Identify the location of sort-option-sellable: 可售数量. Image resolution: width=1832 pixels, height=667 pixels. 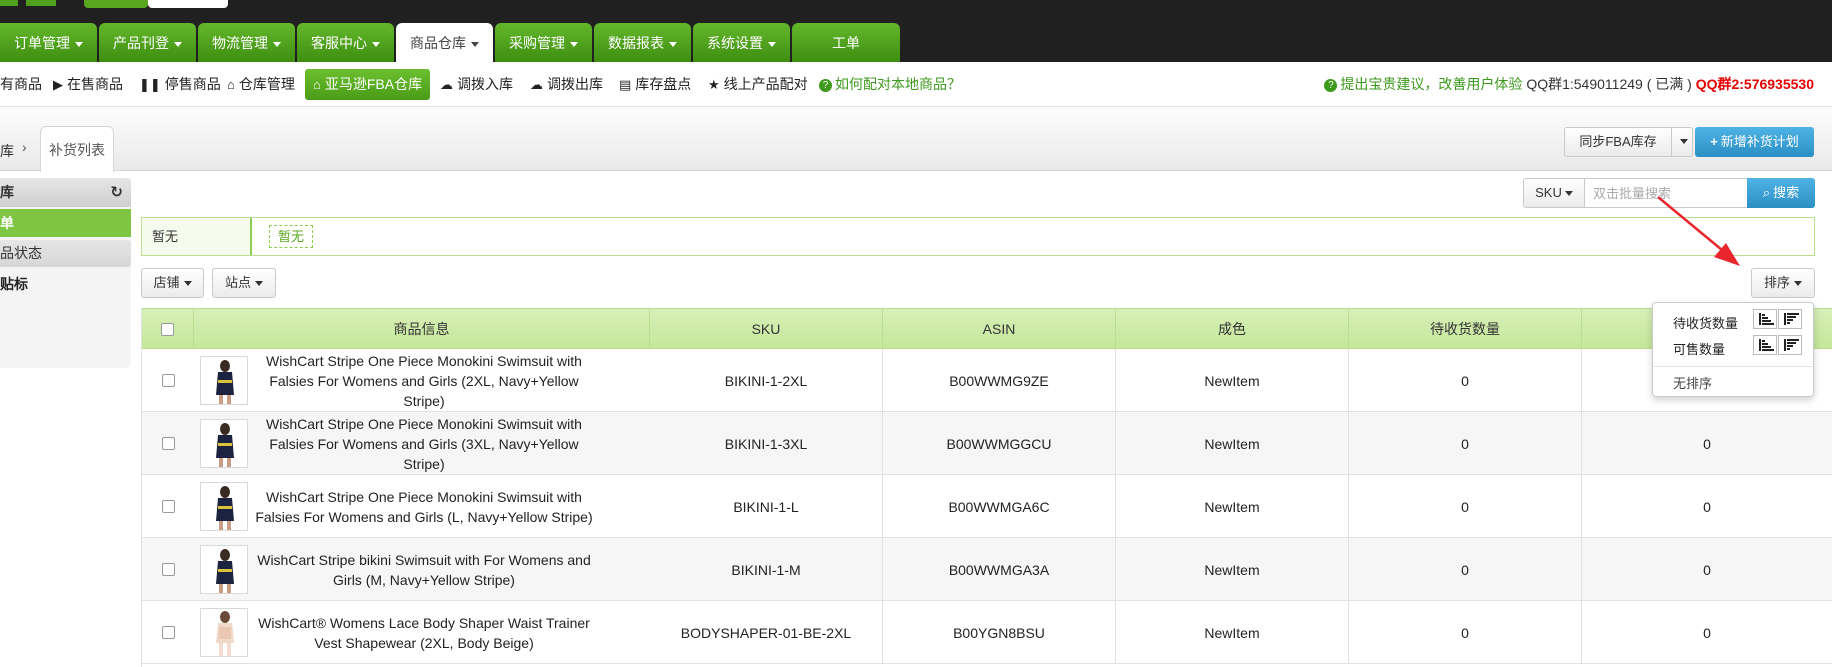
(1699, 348).